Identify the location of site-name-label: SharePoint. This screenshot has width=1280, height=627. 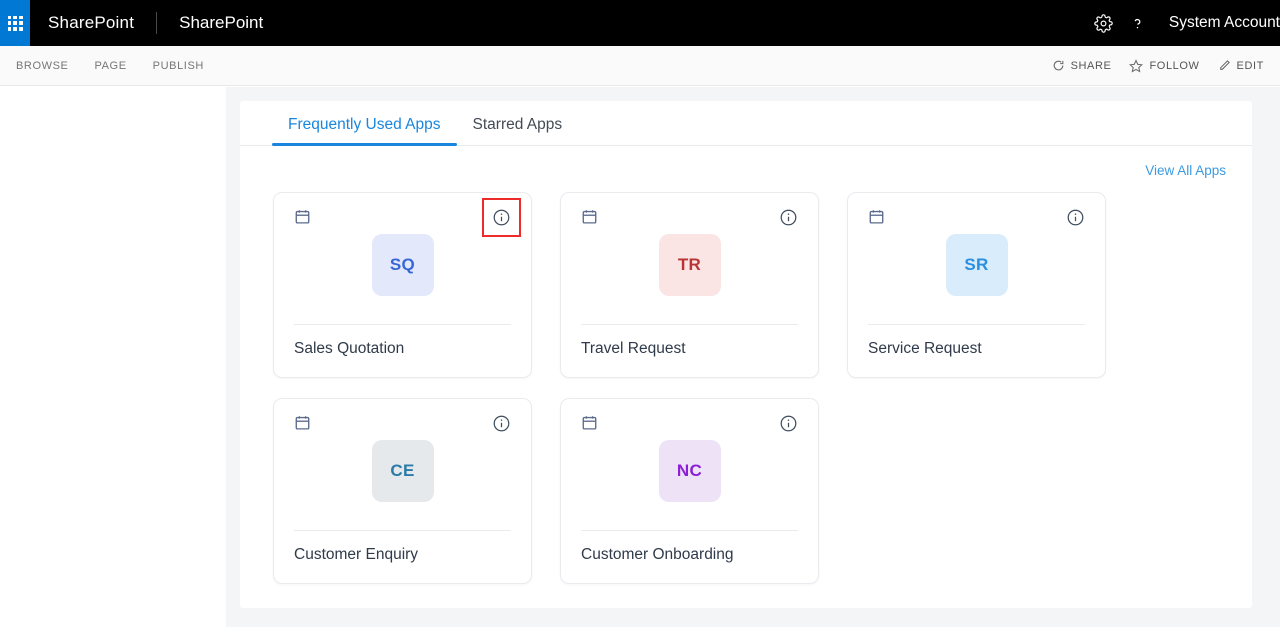
(221, 23).